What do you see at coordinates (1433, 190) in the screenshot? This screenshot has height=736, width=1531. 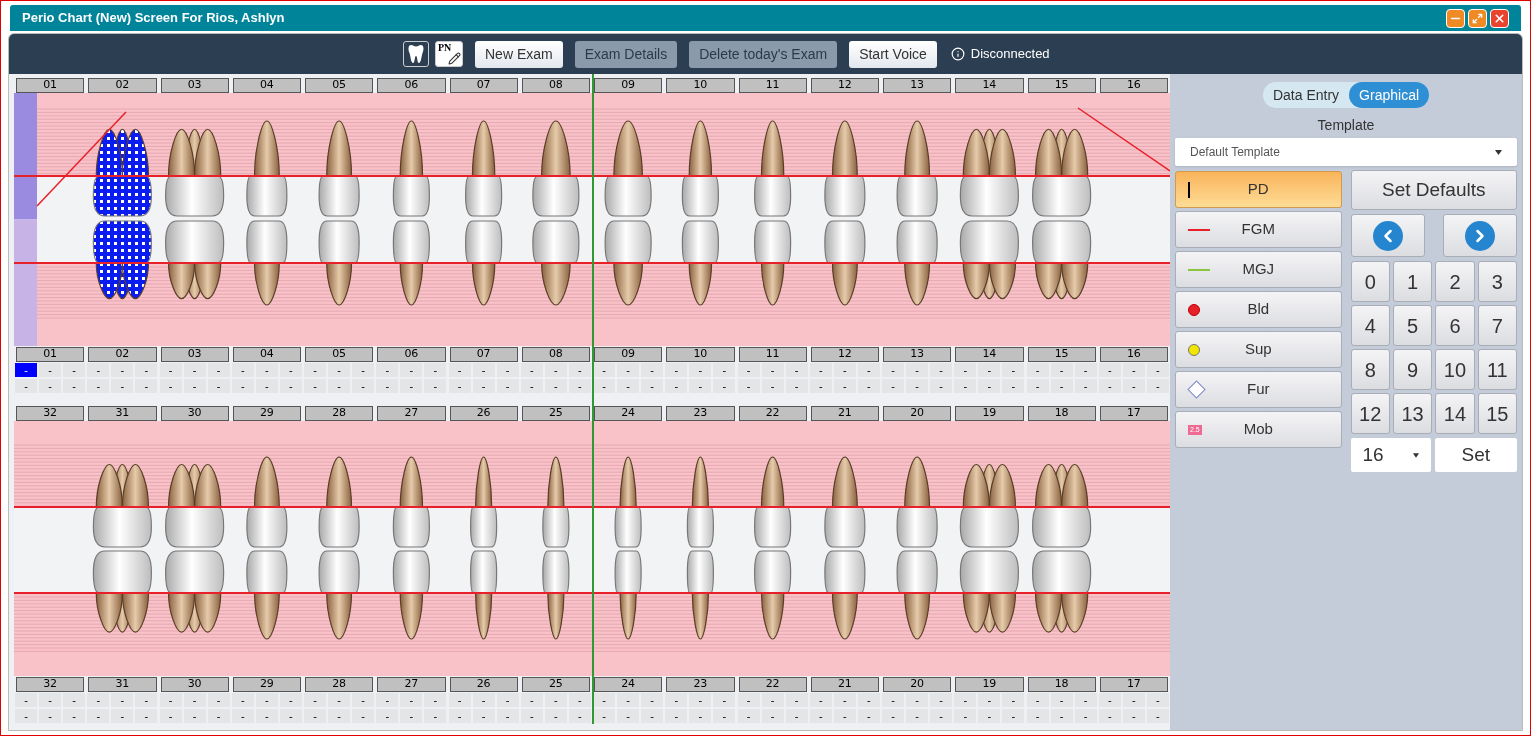 I see `set-defaults-button: Set Defaults` at bounding box center [1433, 190].